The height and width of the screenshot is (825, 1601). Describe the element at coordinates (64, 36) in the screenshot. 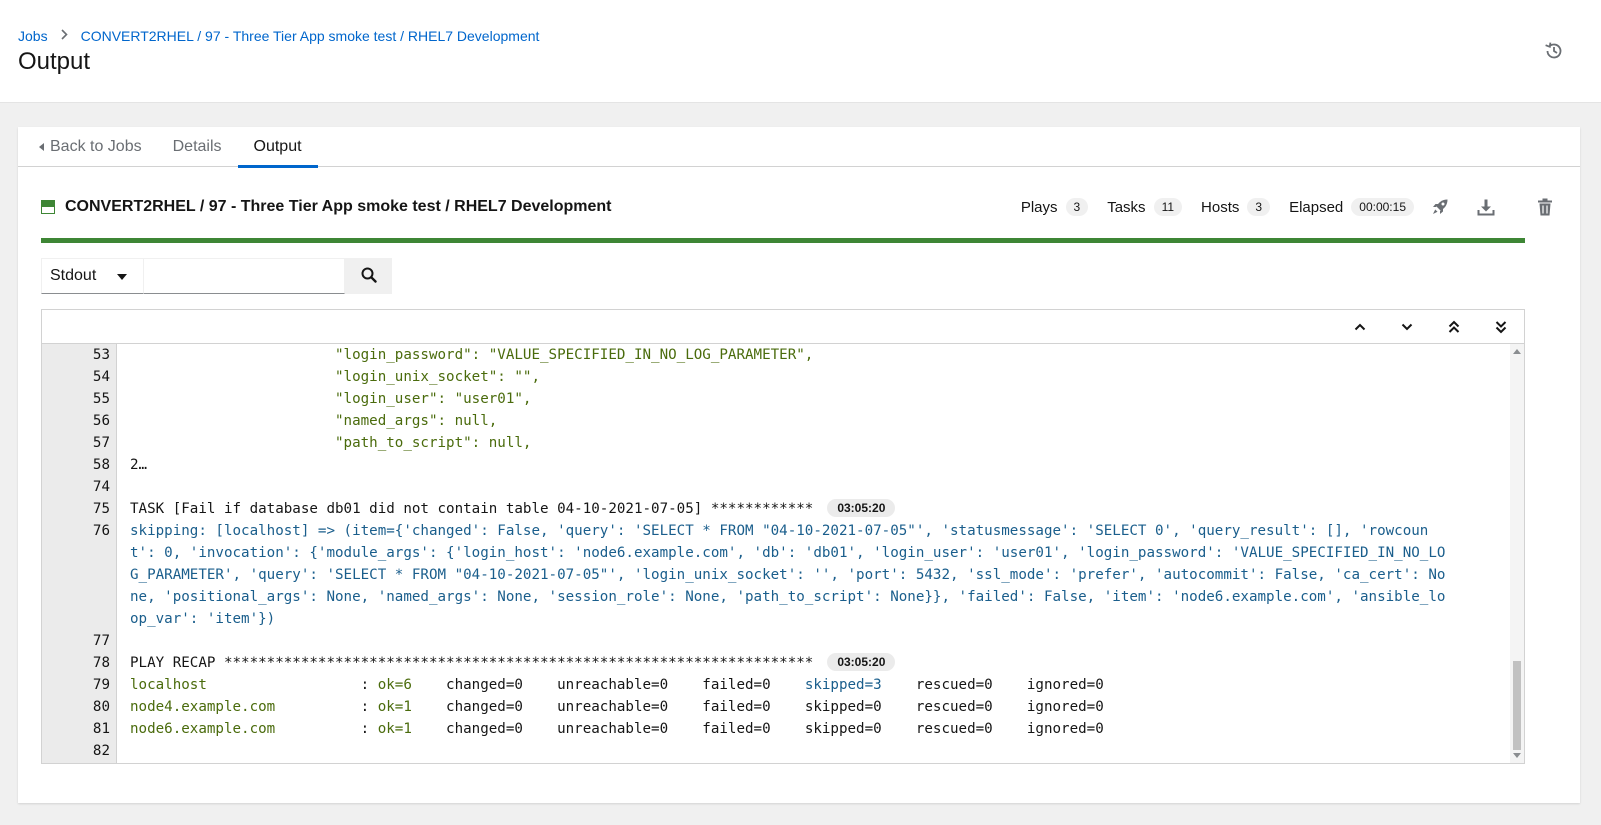

I see `chevron-right-icon` at that location.